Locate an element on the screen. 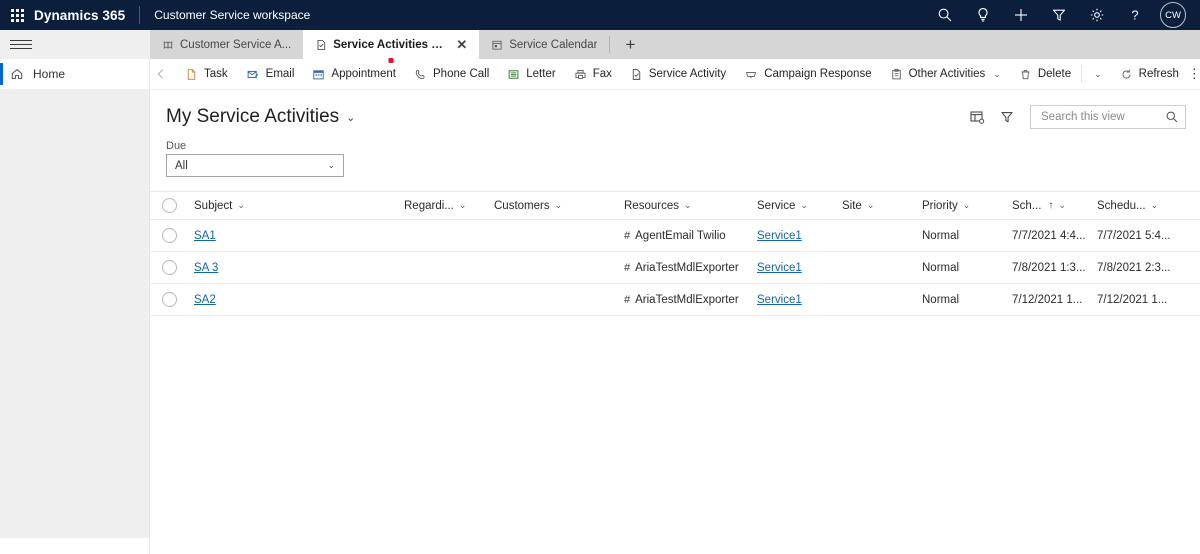 The image size is (1200, 554). command-campaign-response: Campaign Response is located at coordinates (807, 74).